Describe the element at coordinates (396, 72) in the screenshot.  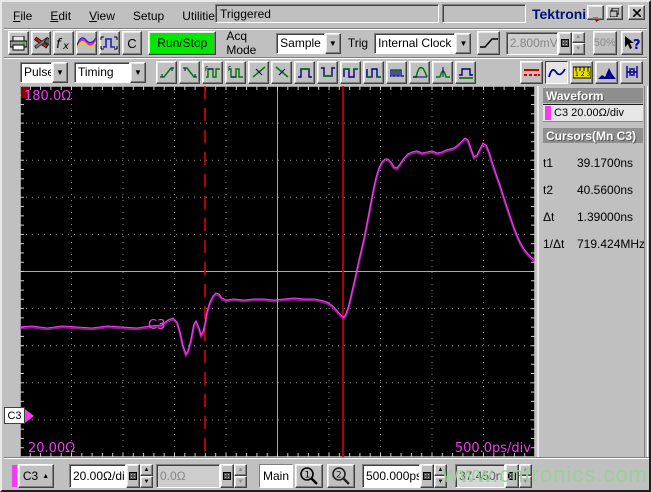
I see `measure-burst-button` at that location.